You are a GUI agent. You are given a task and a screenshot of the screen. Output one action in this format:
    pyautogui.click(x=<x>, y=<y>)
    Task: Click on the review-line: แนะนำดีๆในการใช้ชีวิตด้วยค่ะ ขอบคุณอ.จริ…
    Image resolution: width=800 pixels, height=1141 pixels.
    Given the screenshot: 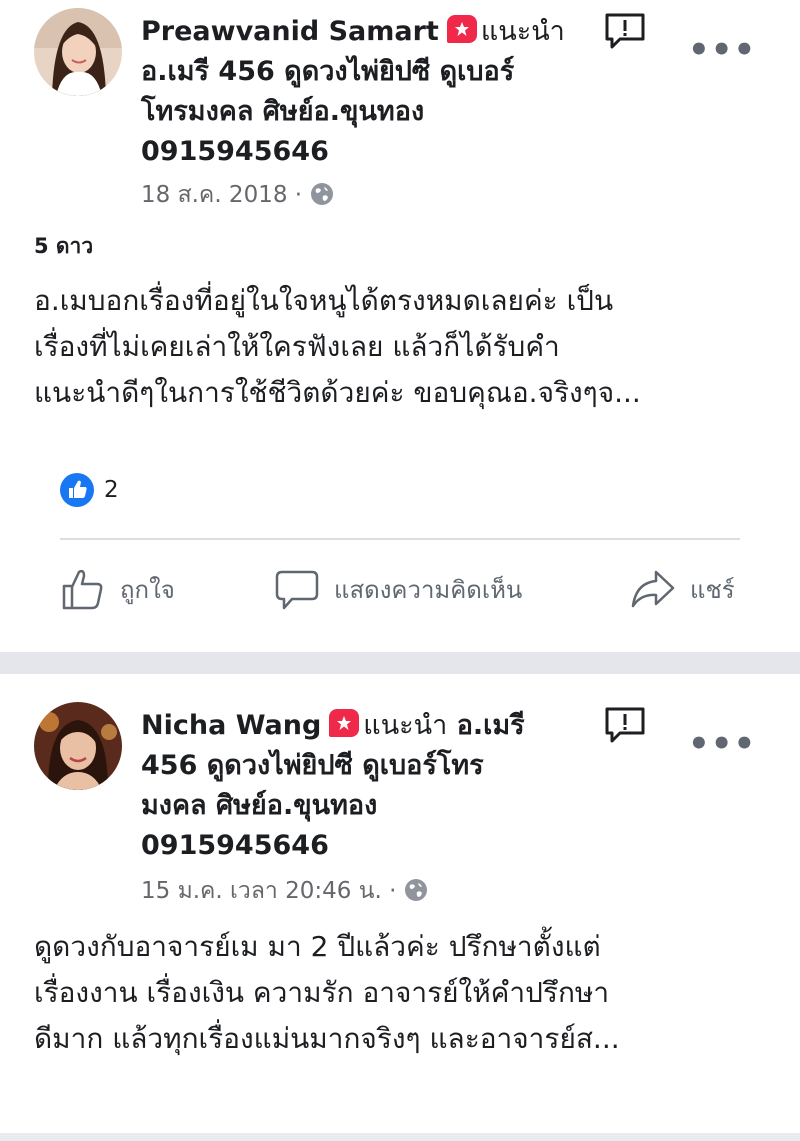 What is the action you would take?
    pyautogui.click(x=404, y=393)
    